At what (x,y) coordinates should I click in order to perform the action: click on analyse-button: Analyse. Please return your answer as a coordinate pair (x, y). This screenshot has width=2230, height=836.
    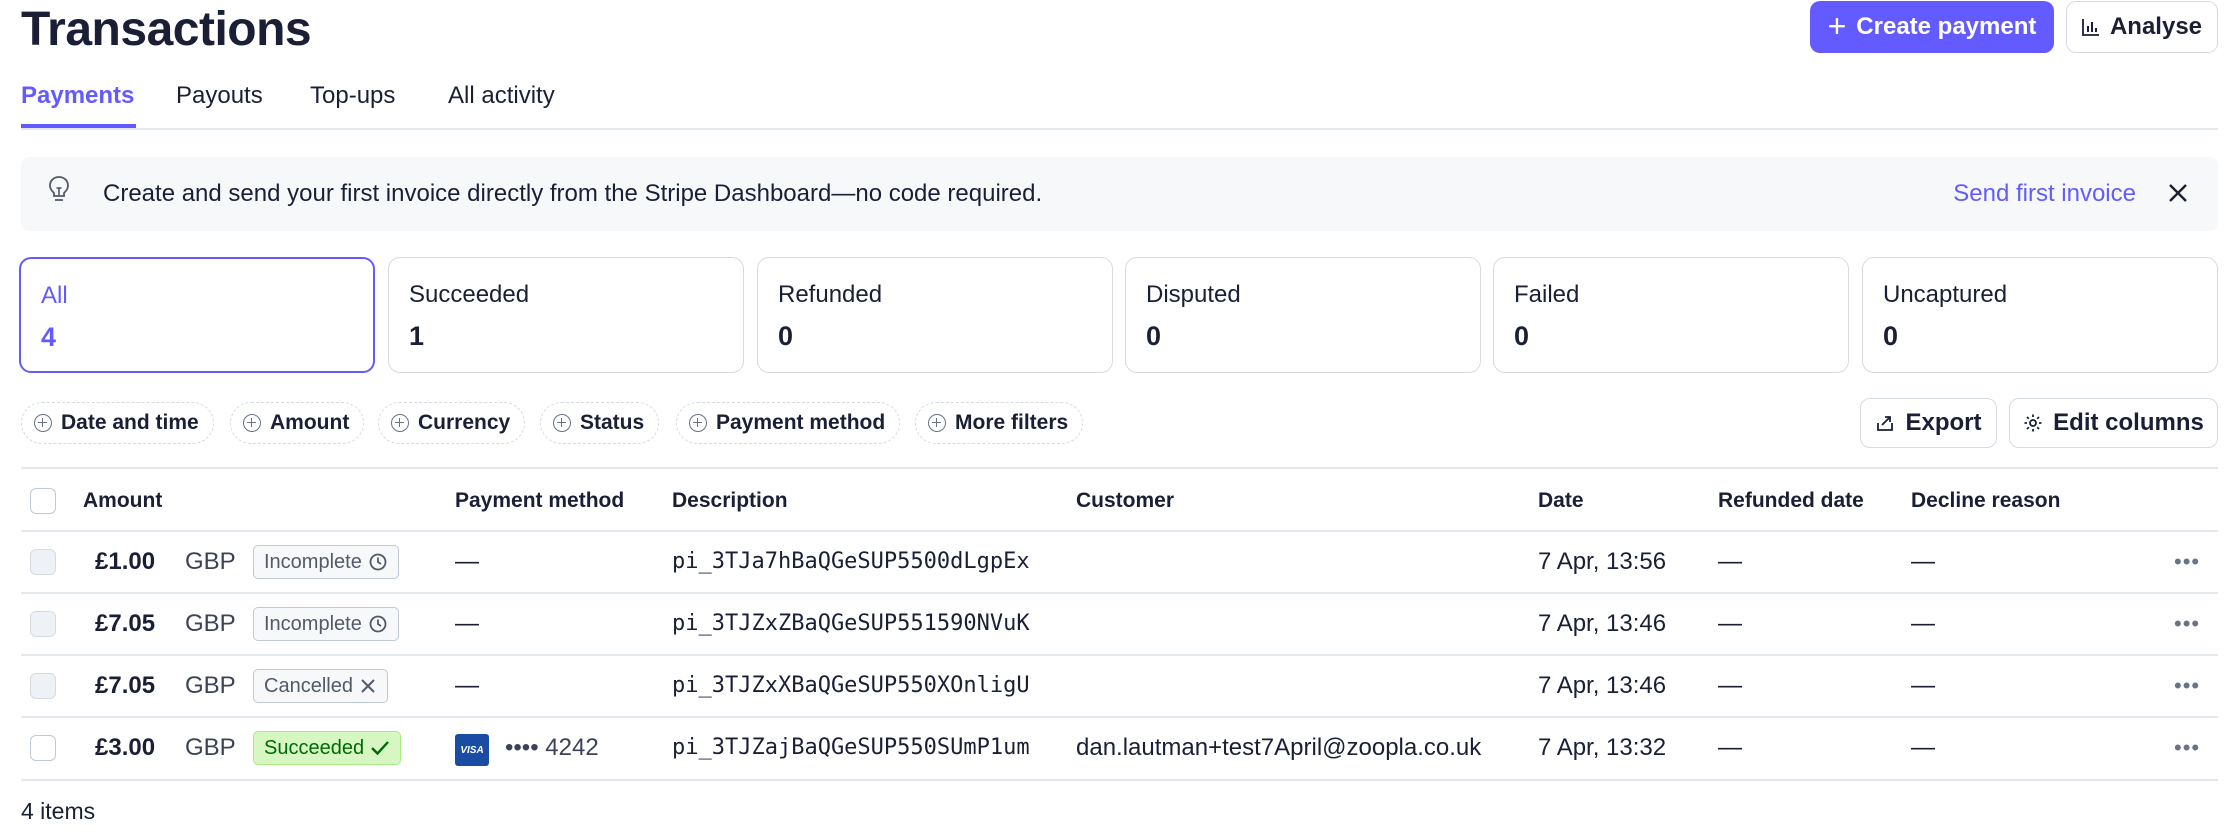
    Looking at the image, I should click on (2142, 27).